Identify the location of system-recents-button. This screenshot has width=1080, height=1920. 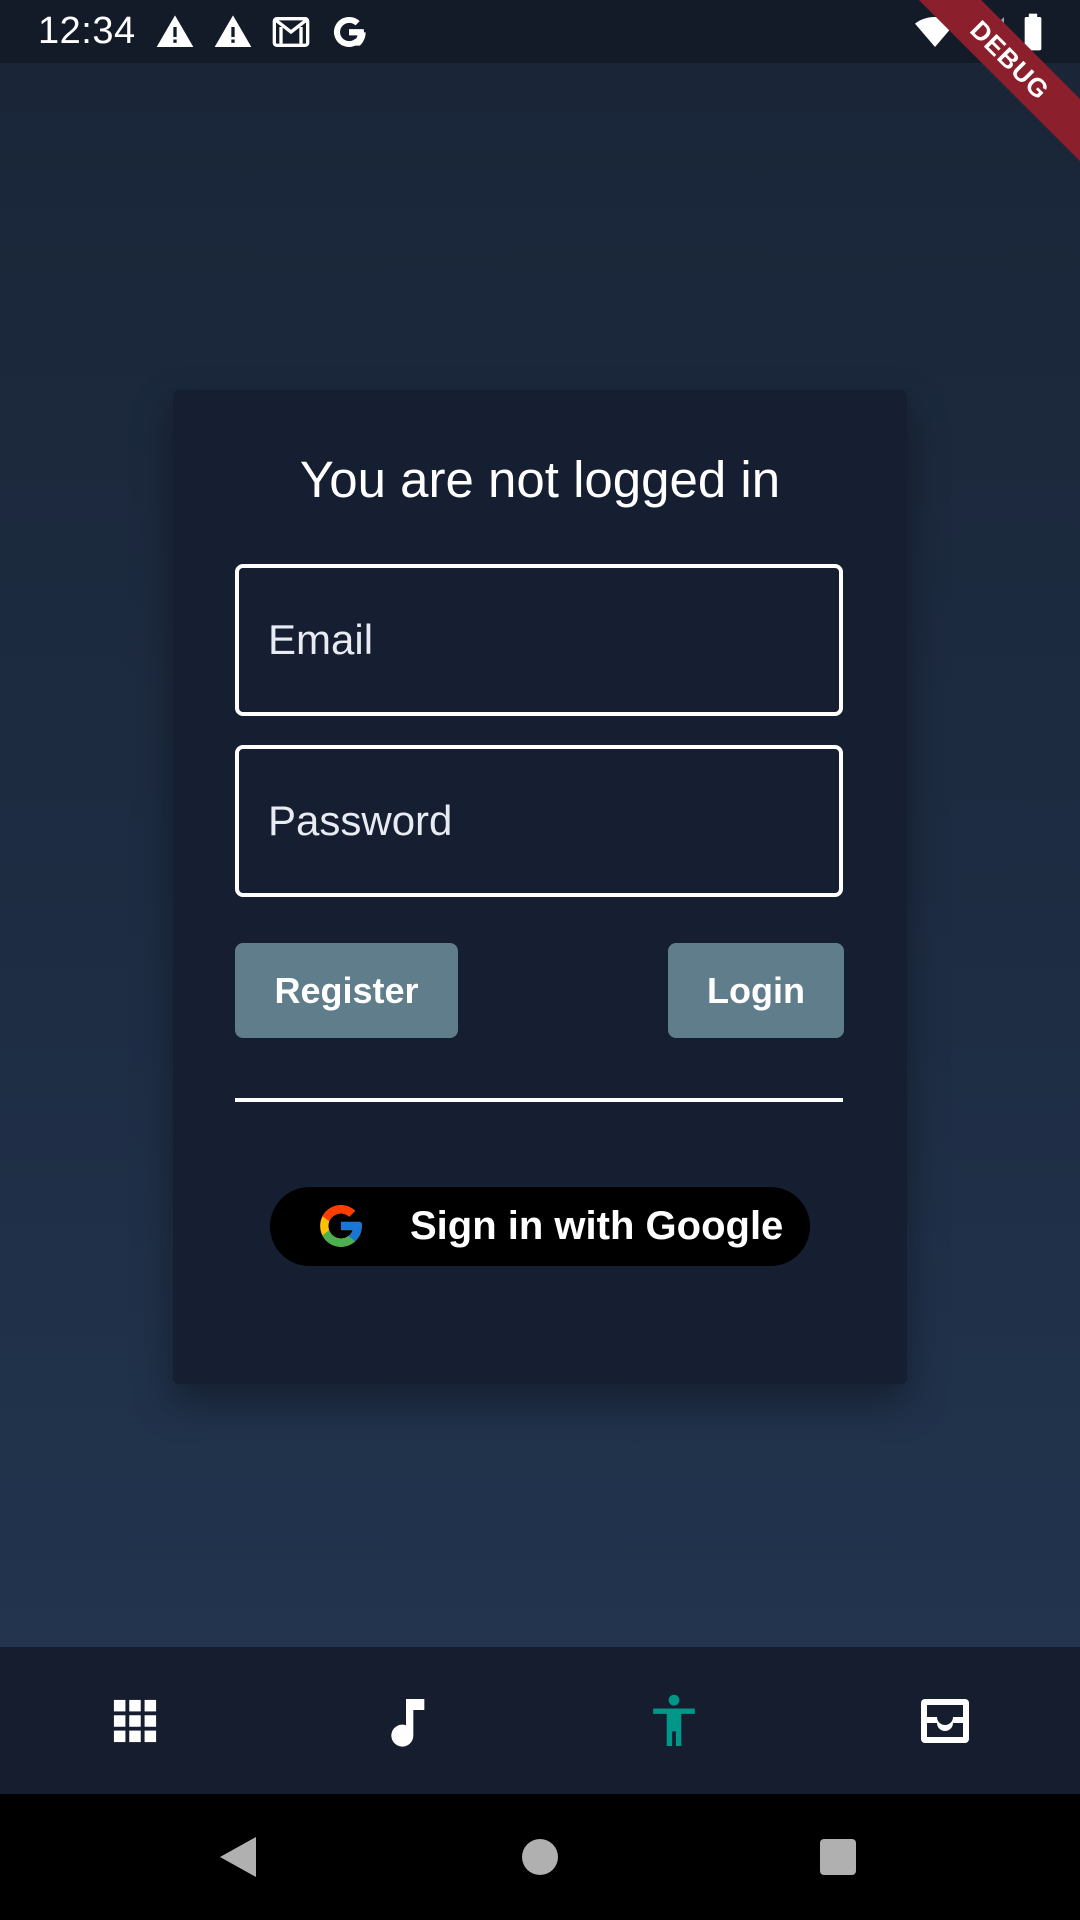
(838, 1857).